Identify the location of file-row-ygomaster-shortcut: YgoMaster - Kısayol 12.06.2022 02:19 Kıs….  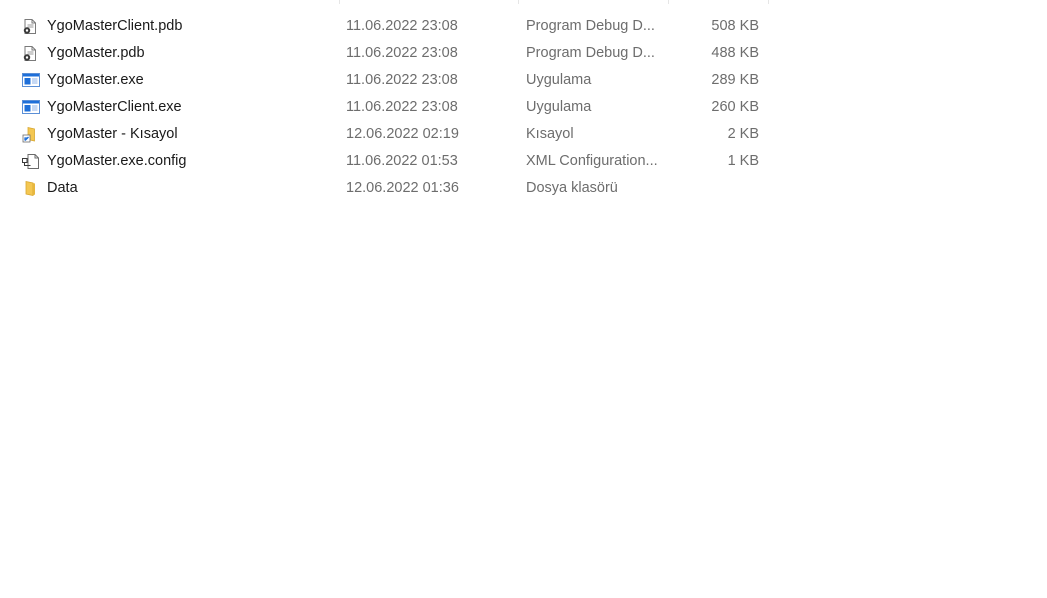
(394, 134).